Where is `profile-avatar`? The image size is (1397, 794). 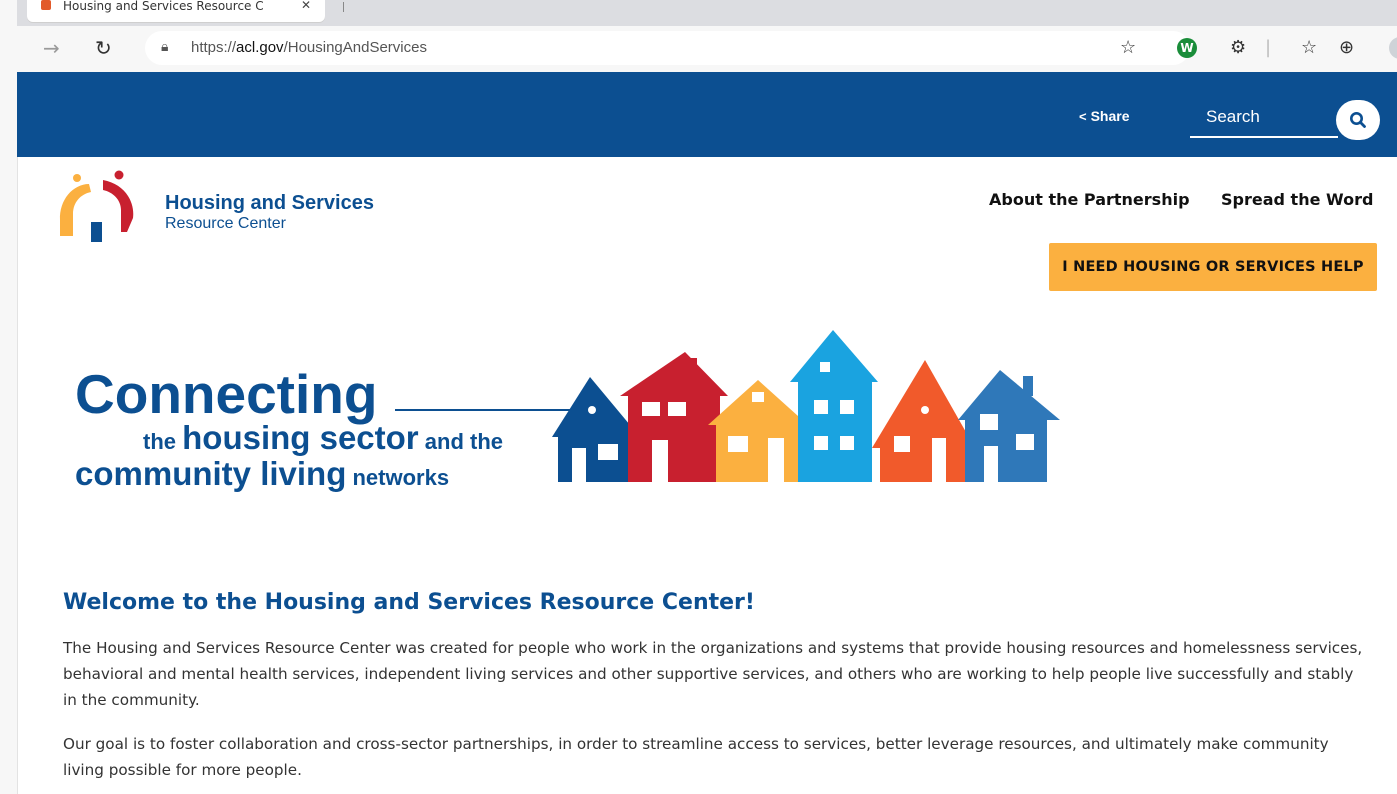 profile-avatar is located at coordinates (1393, 48).